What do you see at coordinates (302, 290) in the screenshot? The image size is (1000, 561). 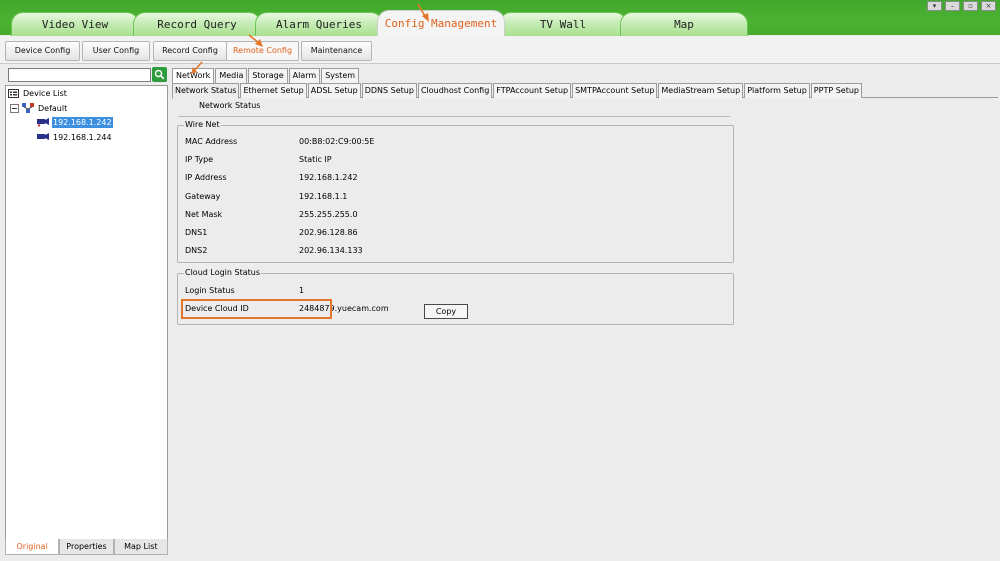 I see `login-status-value: 1` at bounding box center [302, 290].